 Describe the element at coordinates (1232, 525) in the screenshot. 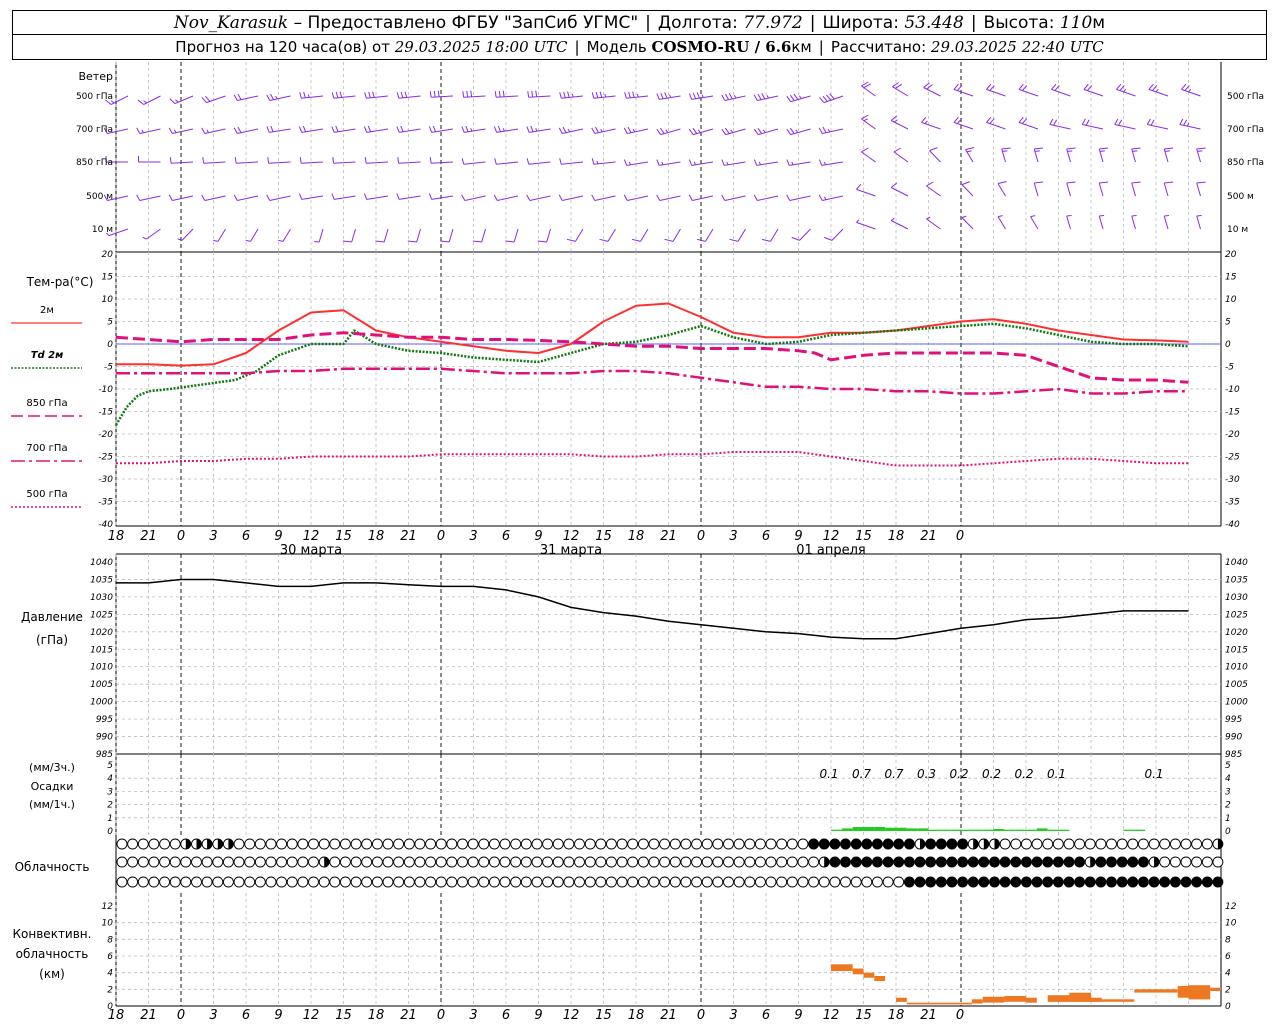

I see `temp-tick-right: -40` at that location.